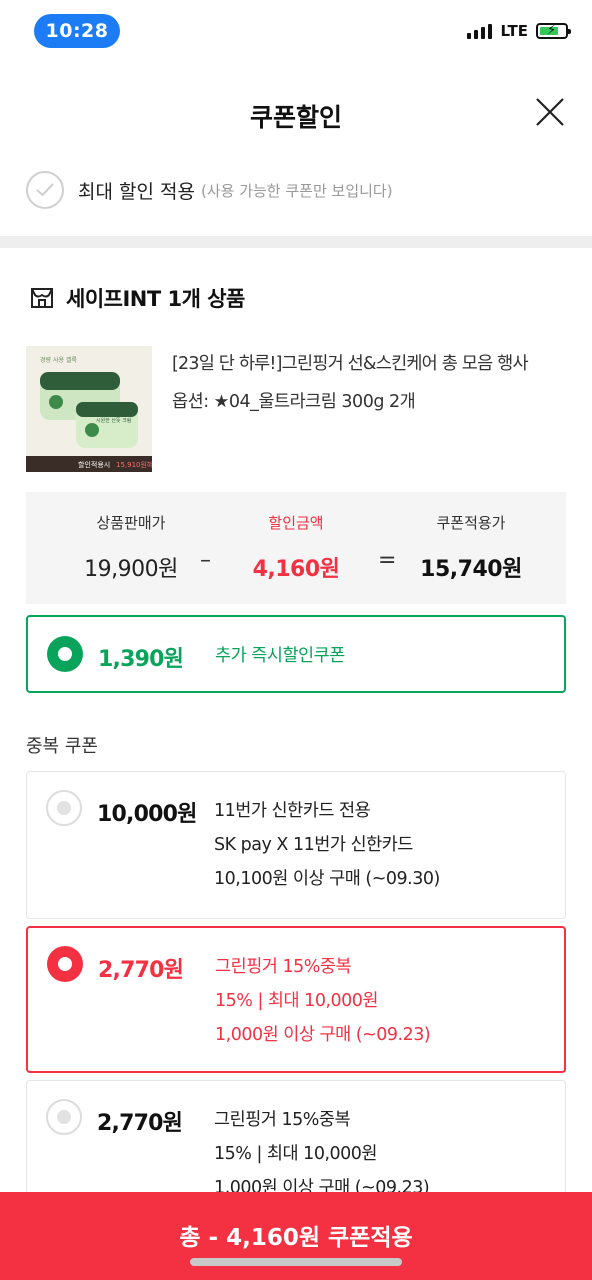 The height and width of the screenshot is (1280, 592). Describe the element at coordinates (294, 402) in the screenshot. I see `product-option: 옵션: ★04_울트라크림 300g 2개` at that location.